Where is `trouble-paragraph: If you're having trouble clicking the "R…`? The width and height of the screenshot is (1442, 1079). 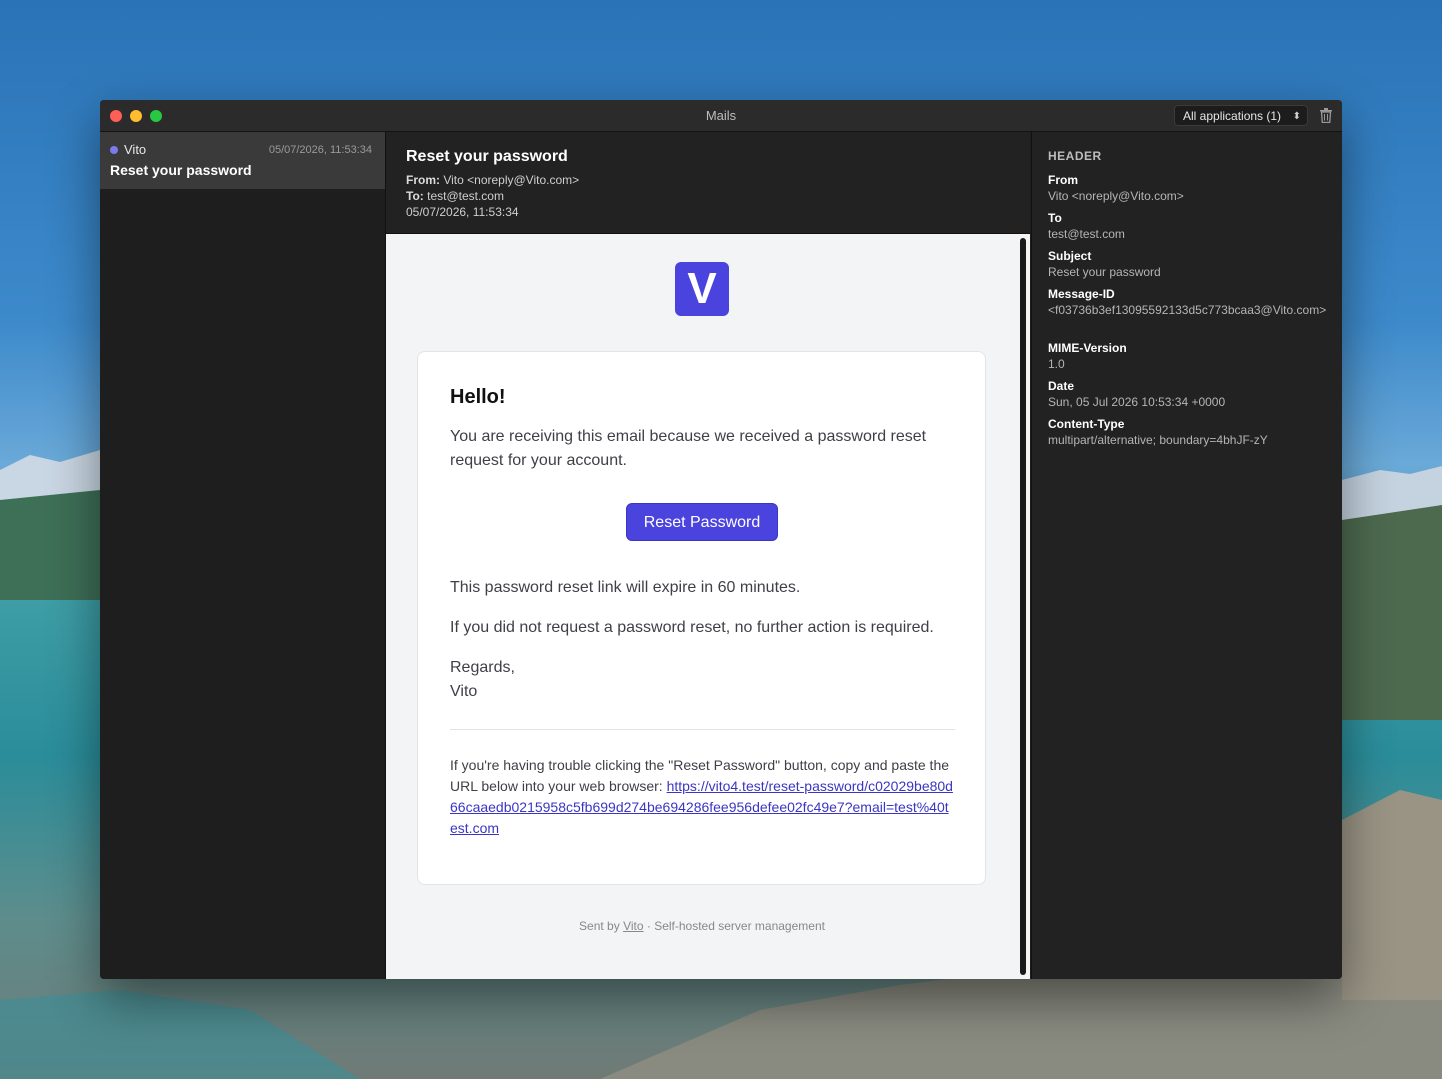
trouble-paragraph: If you're having trouble clicking the "R… is located at coordinates (702, 797).